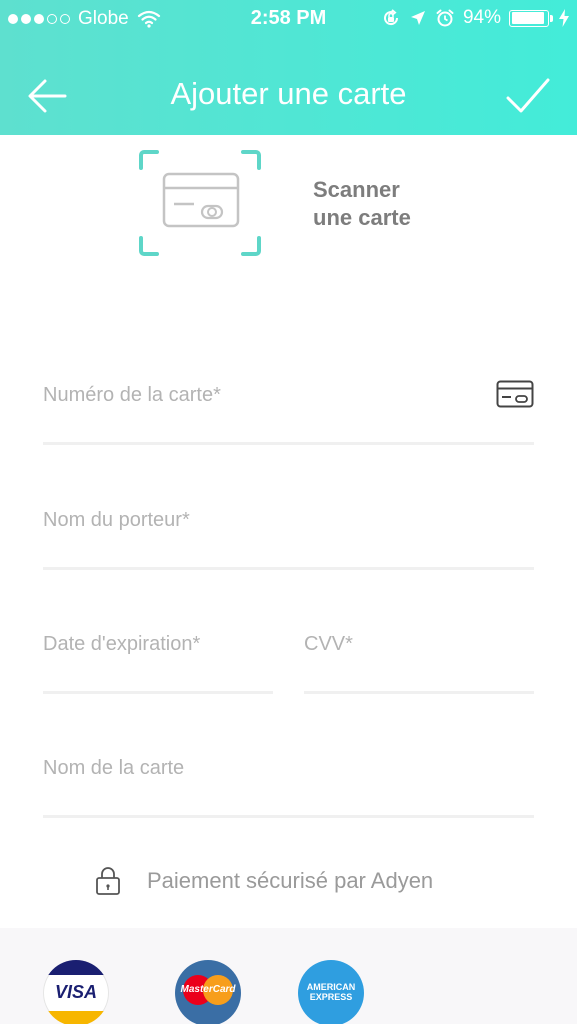 The width and height of the screenshot is (577, 1024). I want to click on alarm-icon, so click(445, 18).